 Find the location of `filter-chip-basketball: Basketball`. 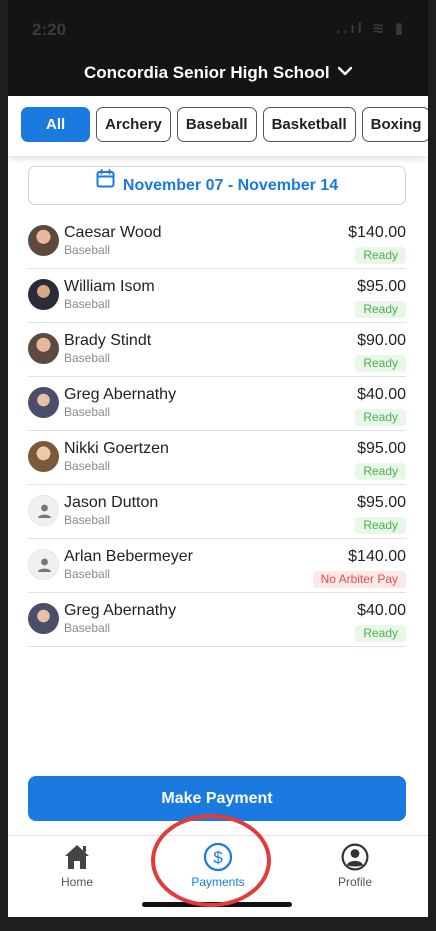

filter-chip-basketball: Basketball is located at coordinates (309, 124).